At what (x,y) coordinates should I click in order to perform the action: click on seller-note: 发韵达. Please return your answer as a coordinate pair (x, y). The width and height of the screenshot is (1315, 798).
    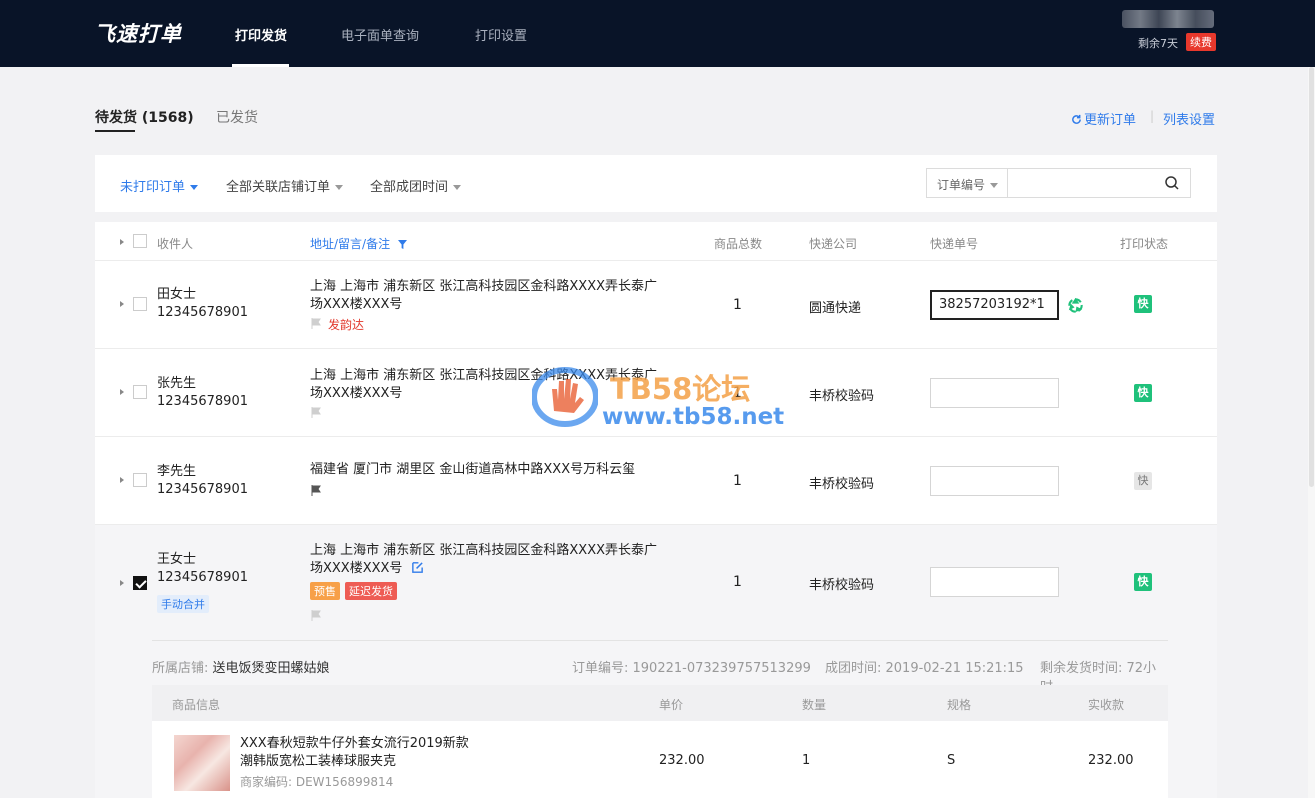
    Looking at the image, I should click on (346, 325).